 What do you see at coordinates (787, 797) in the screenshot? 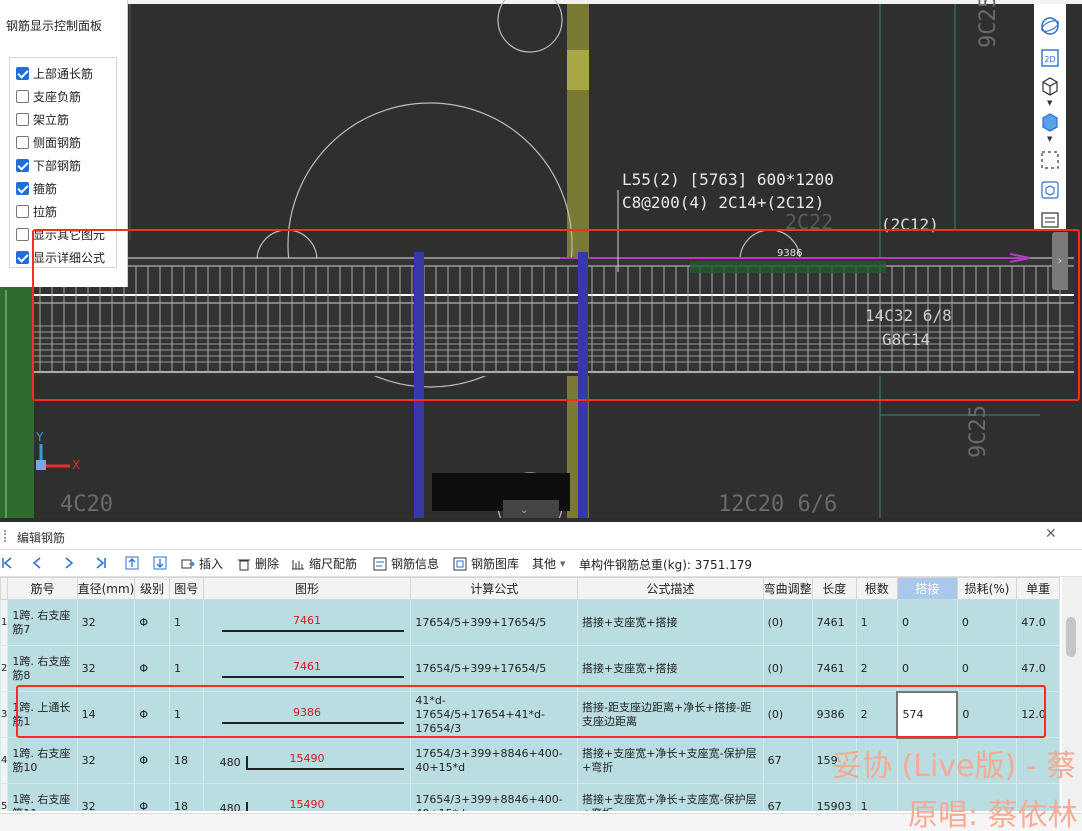
I see `cell-bend: 67` at bounding box center [787, 797].